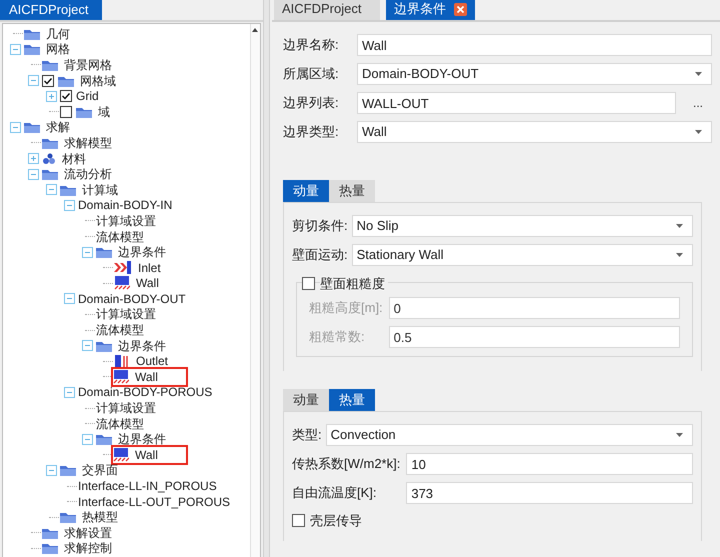 The width and height of the screenshot is (720, 557). What do you see at coordinates (88, 65) in the screenshot?
I see `tree-item-label: 背景网格` at bounding box center [88, 65].